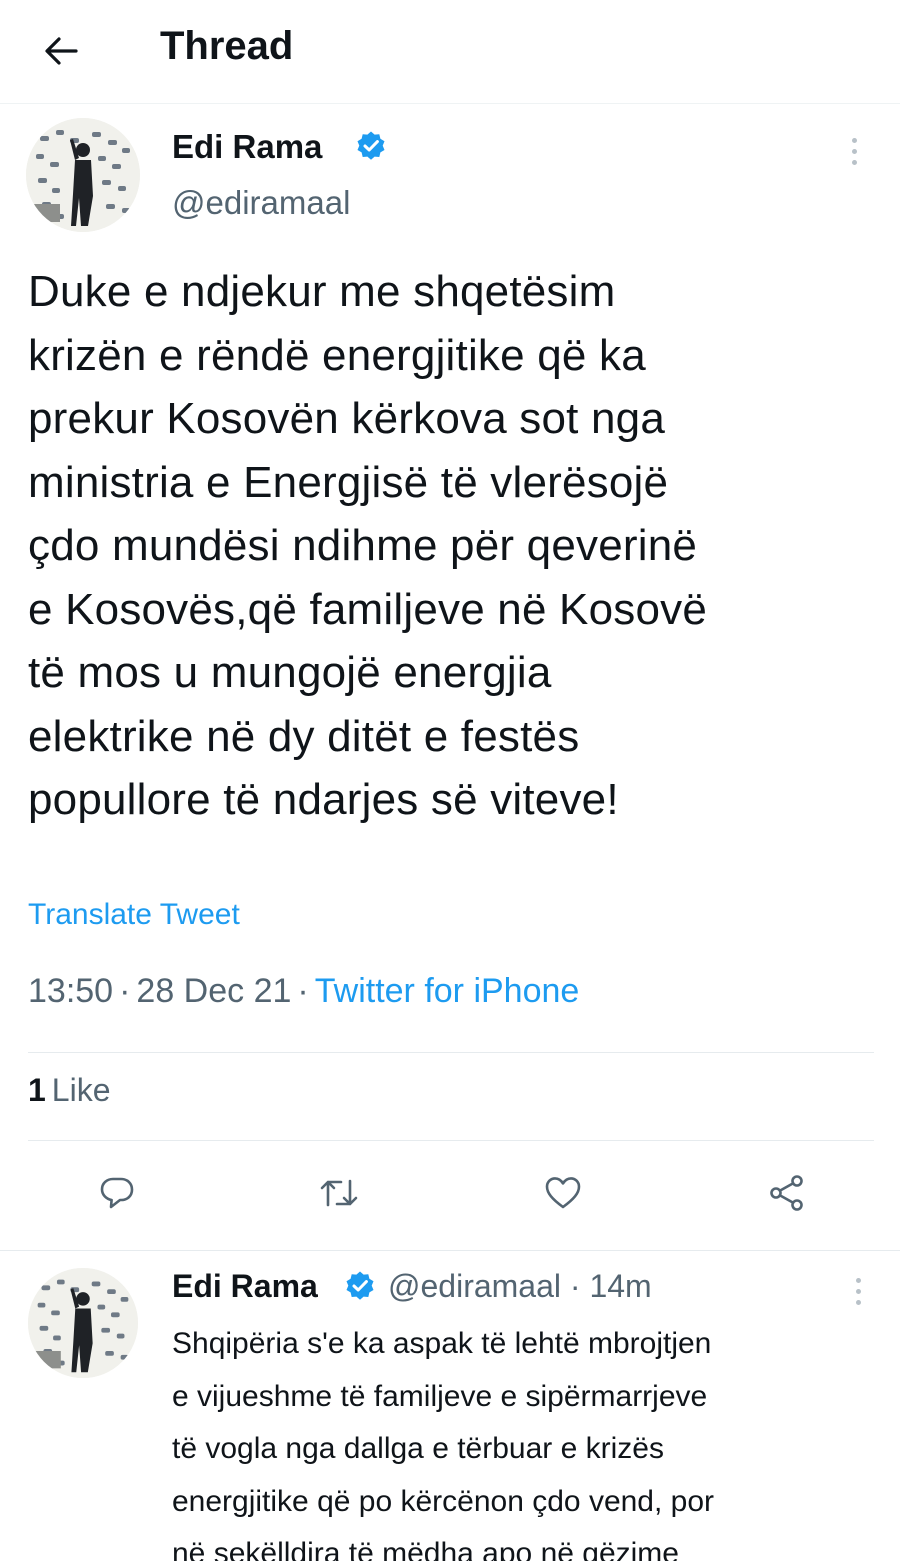 Image resolution: width=900 pixels, height=1561 pixels. I want to click on share-icon, so click(786, 1193).